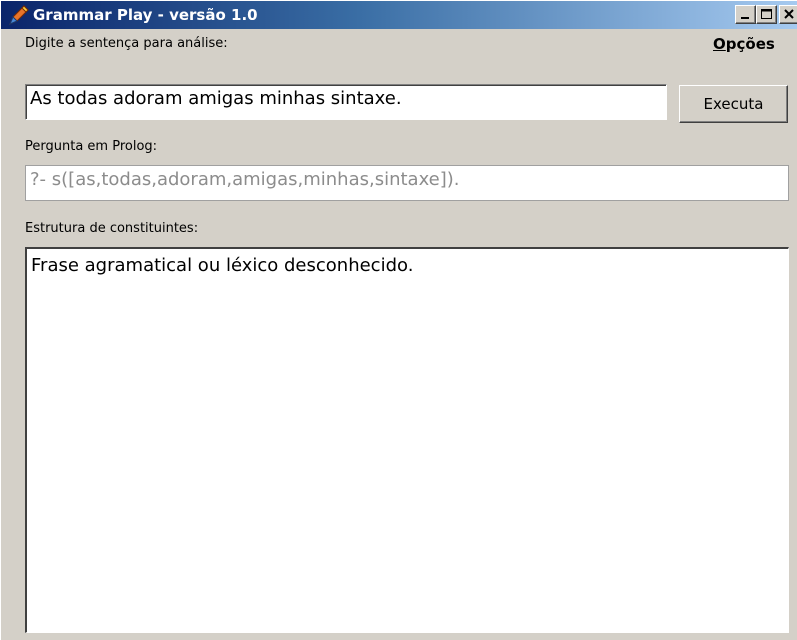  Describe the element at coordinates (750, 44) in the screenshot. I see `options-menu-label: pções` at that location.